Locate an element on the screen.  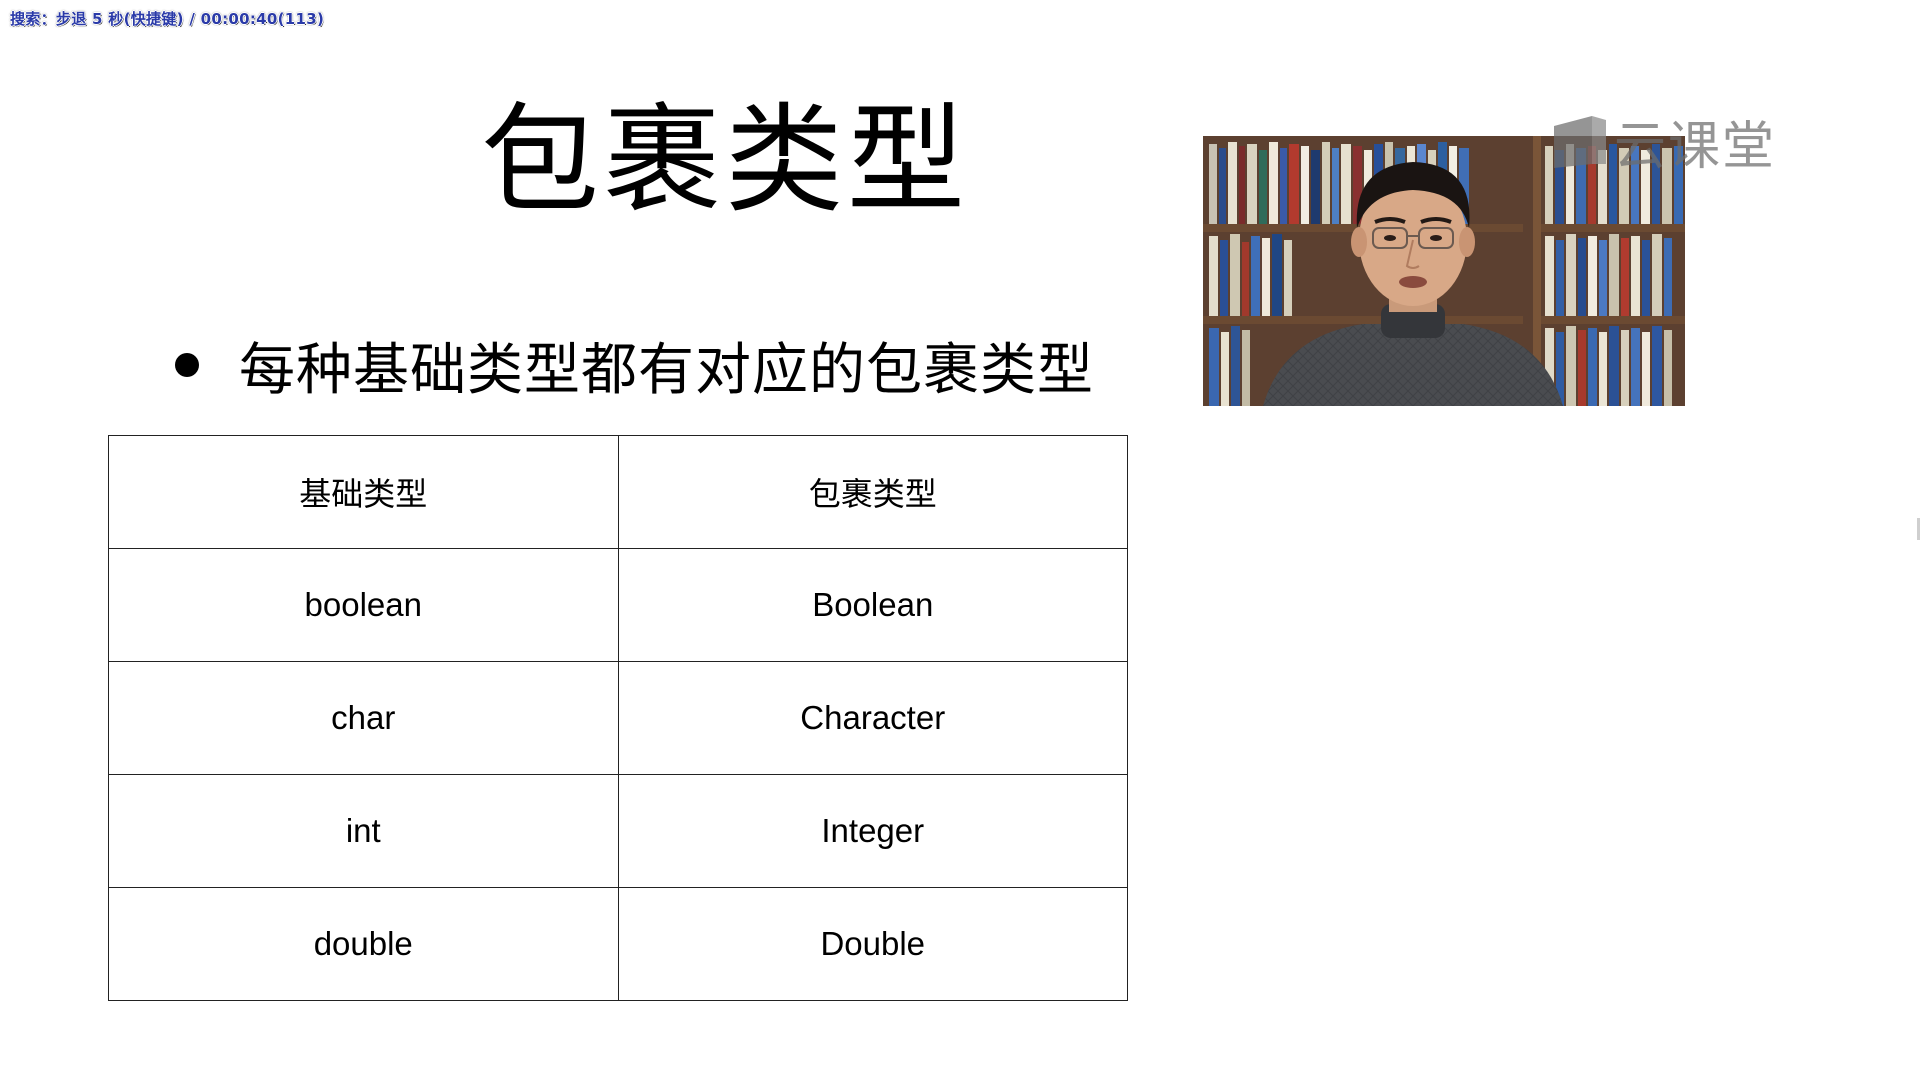
cell-primitive: int is located at coordinates (363, 831).